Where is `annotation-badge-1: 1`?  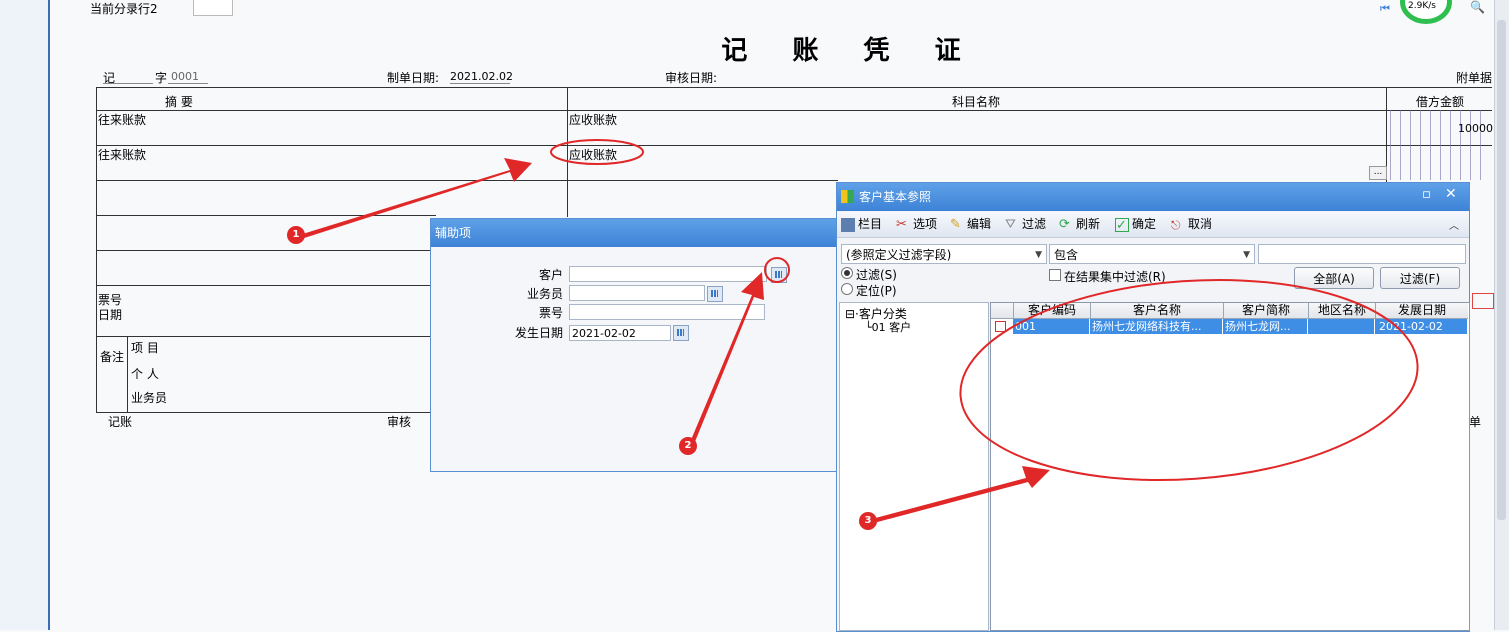 annotation-badge-1: 1 is located at coordinates (296, 235).